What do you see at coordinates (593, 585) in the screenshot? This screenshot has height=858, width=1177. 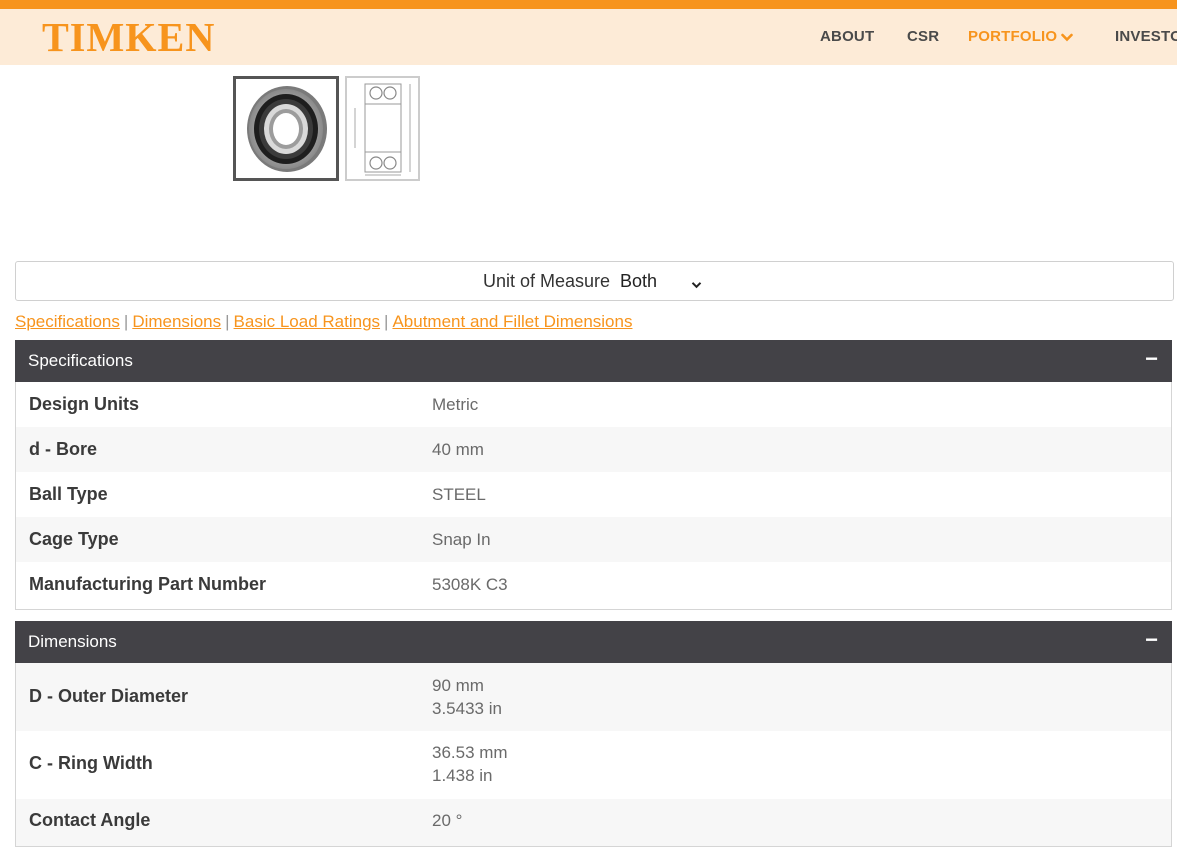 I see `table-row: Manufacturing Part Number 5308K C3` at bounding box center [593, 585].